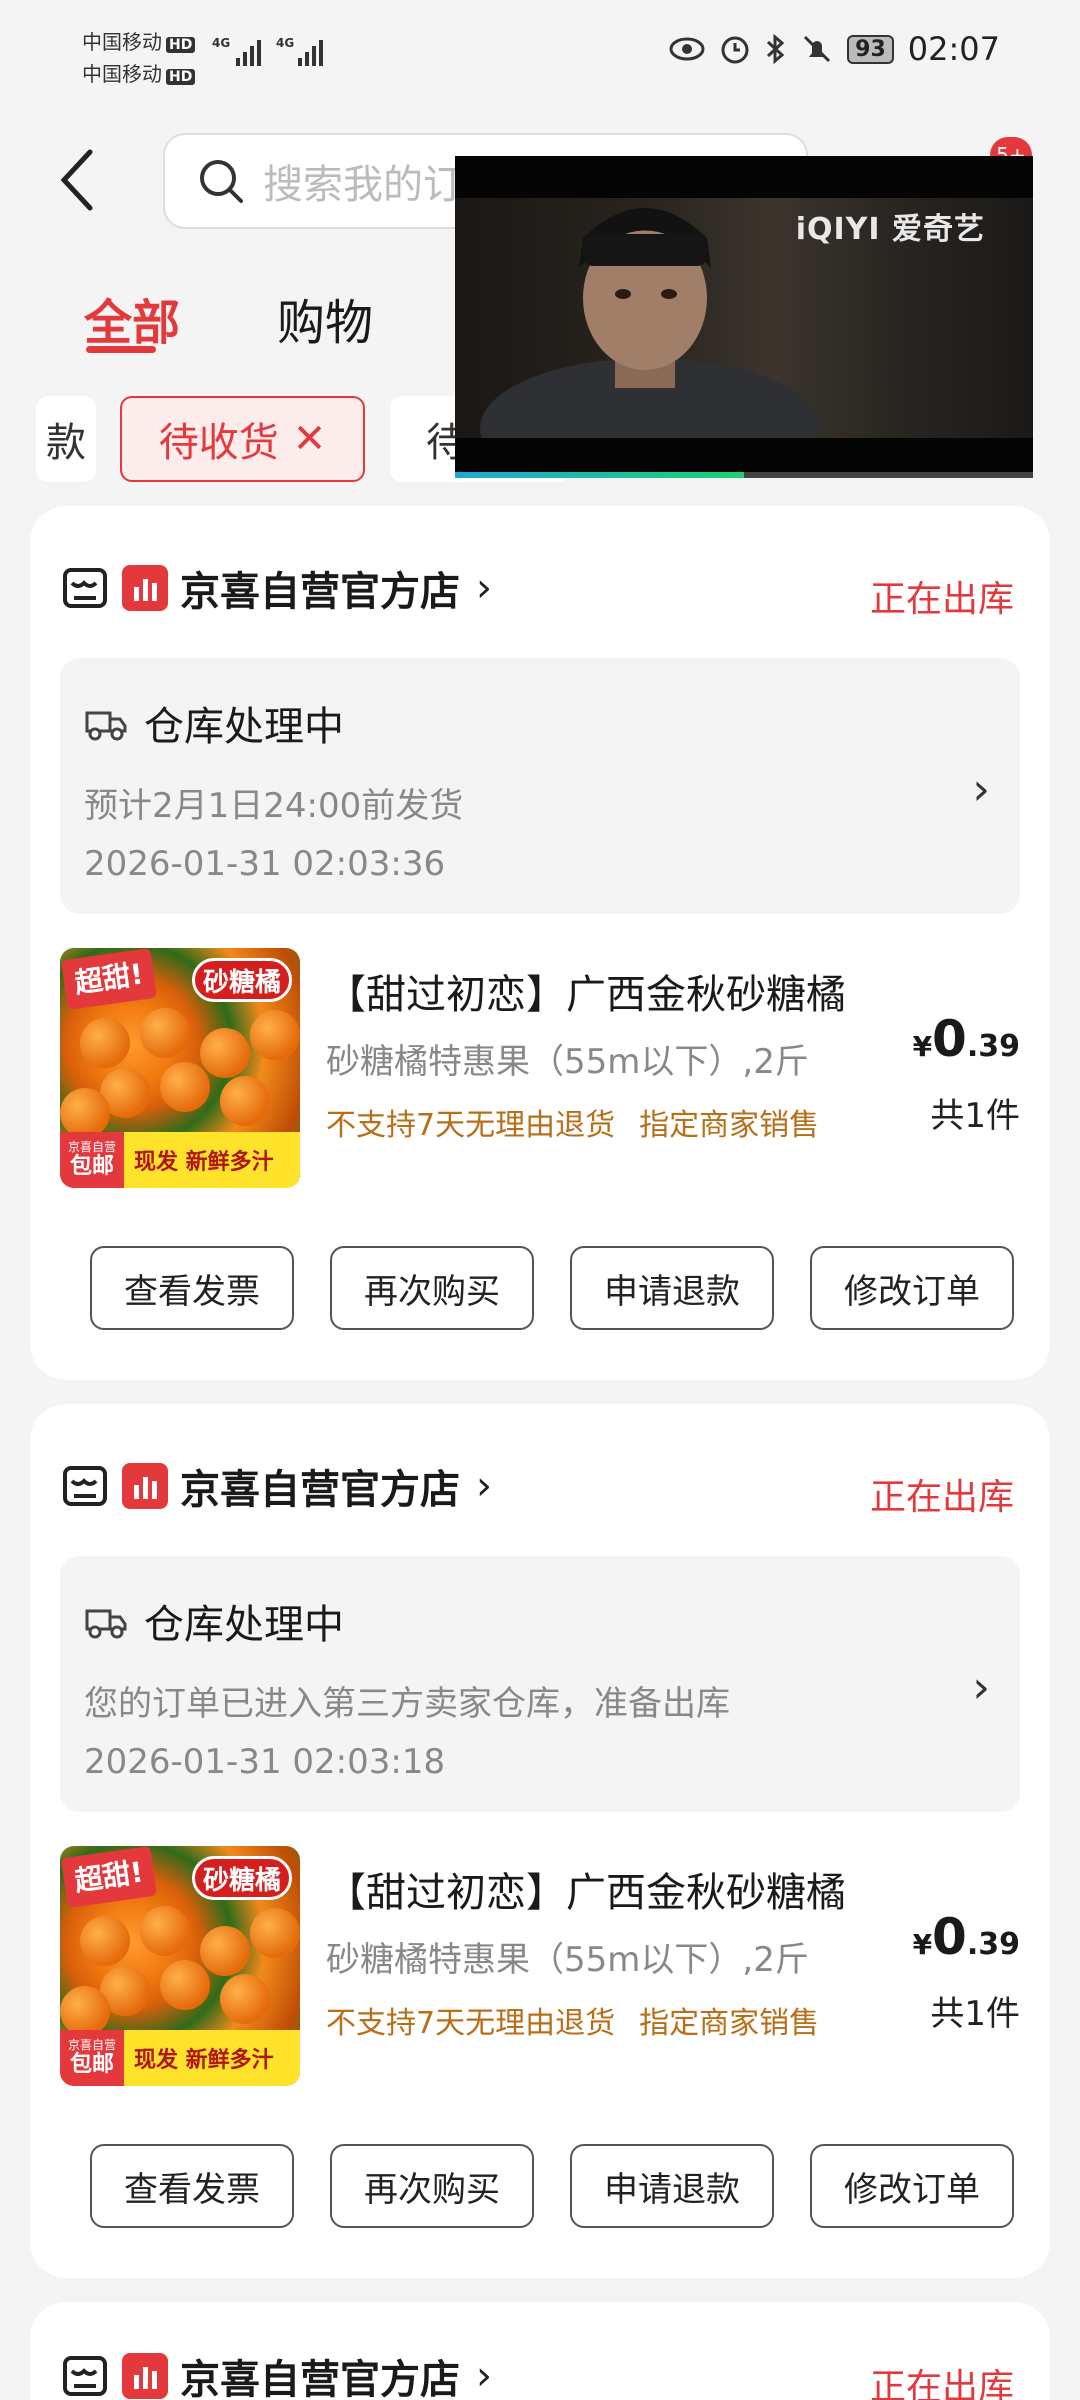 The width and height of the screenshot is (1080, 2400). What do you see at coordinates (325, 318) in the screenshot?
I see `tab-shopping: 购物` at bounding box center [325, 318].